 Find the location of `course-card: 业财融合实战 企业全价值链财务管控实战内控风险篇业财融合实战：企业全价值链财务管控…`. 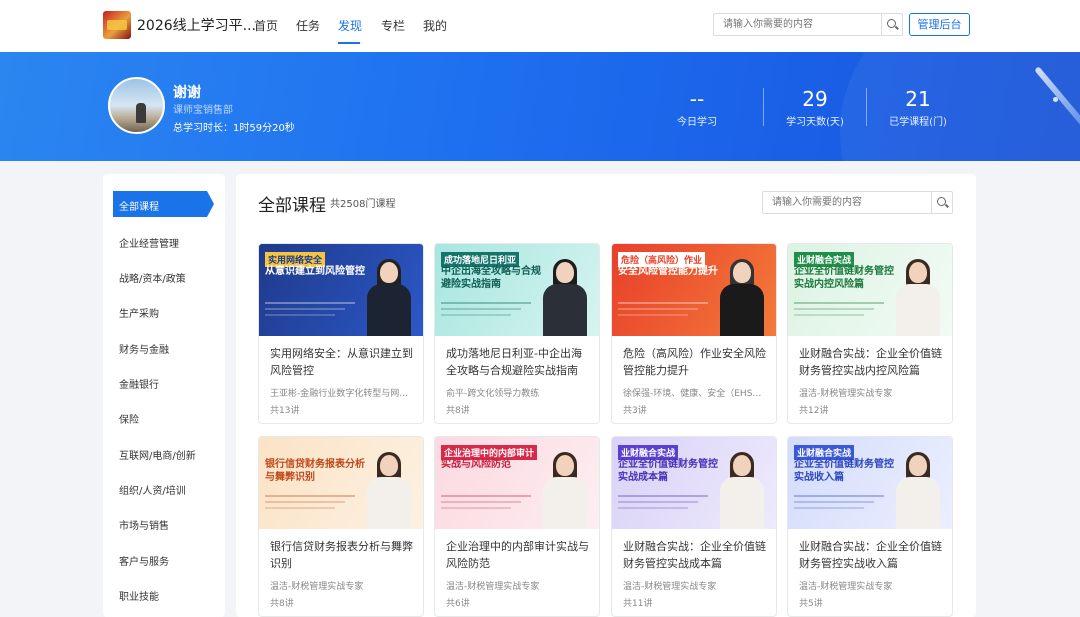

course-card: 业财融合实战 企业全价值链财务管控实战内控风险篇业财融合实战：企业全价值链财务管控… is located at coordinates (870, 333).